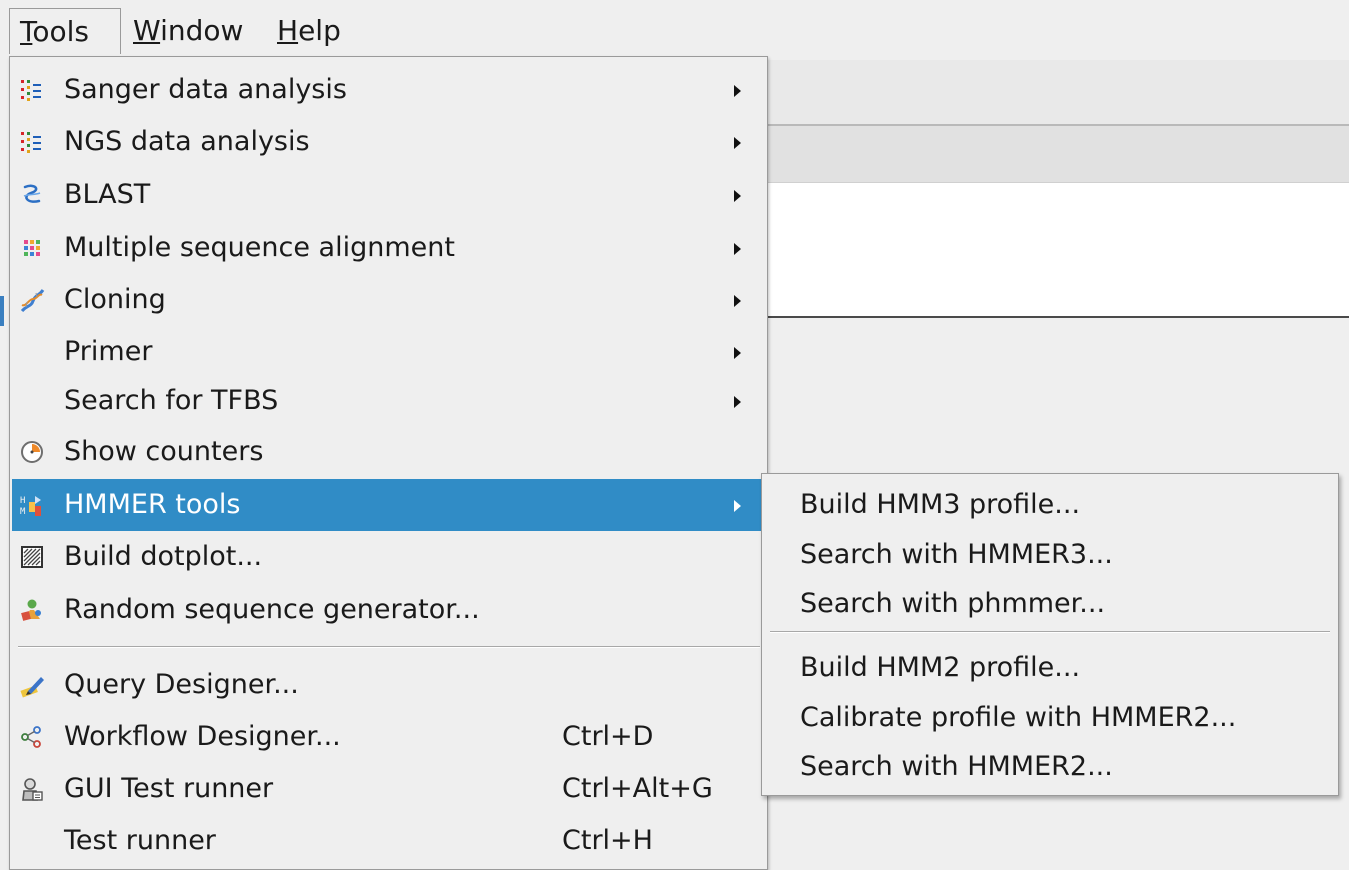  Describe the element at coordinates (31, 737) in the screenshot. I see `workflow-icon` at that location.